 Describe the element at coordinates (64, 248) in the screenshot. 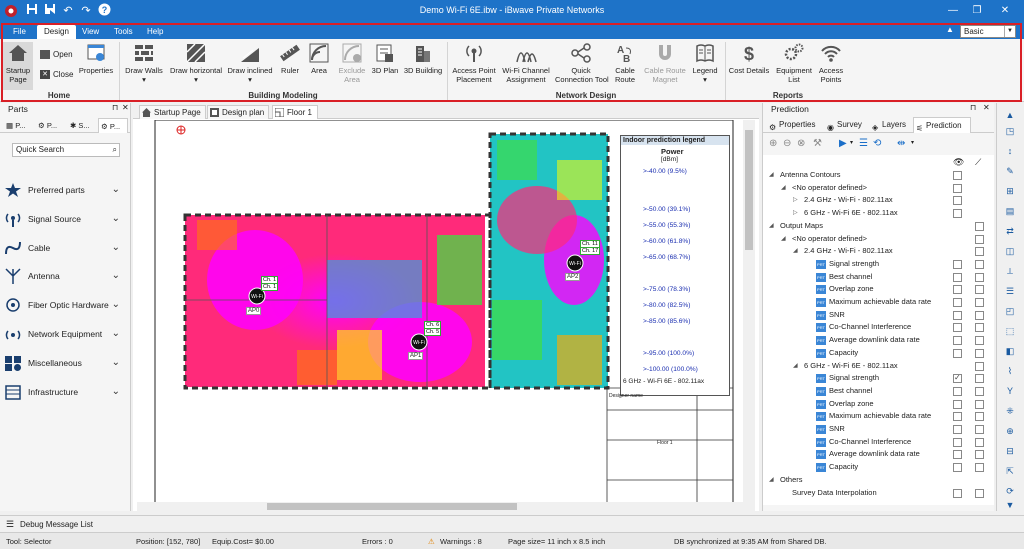

I see `part-cable: Cable ⌄` at that location.